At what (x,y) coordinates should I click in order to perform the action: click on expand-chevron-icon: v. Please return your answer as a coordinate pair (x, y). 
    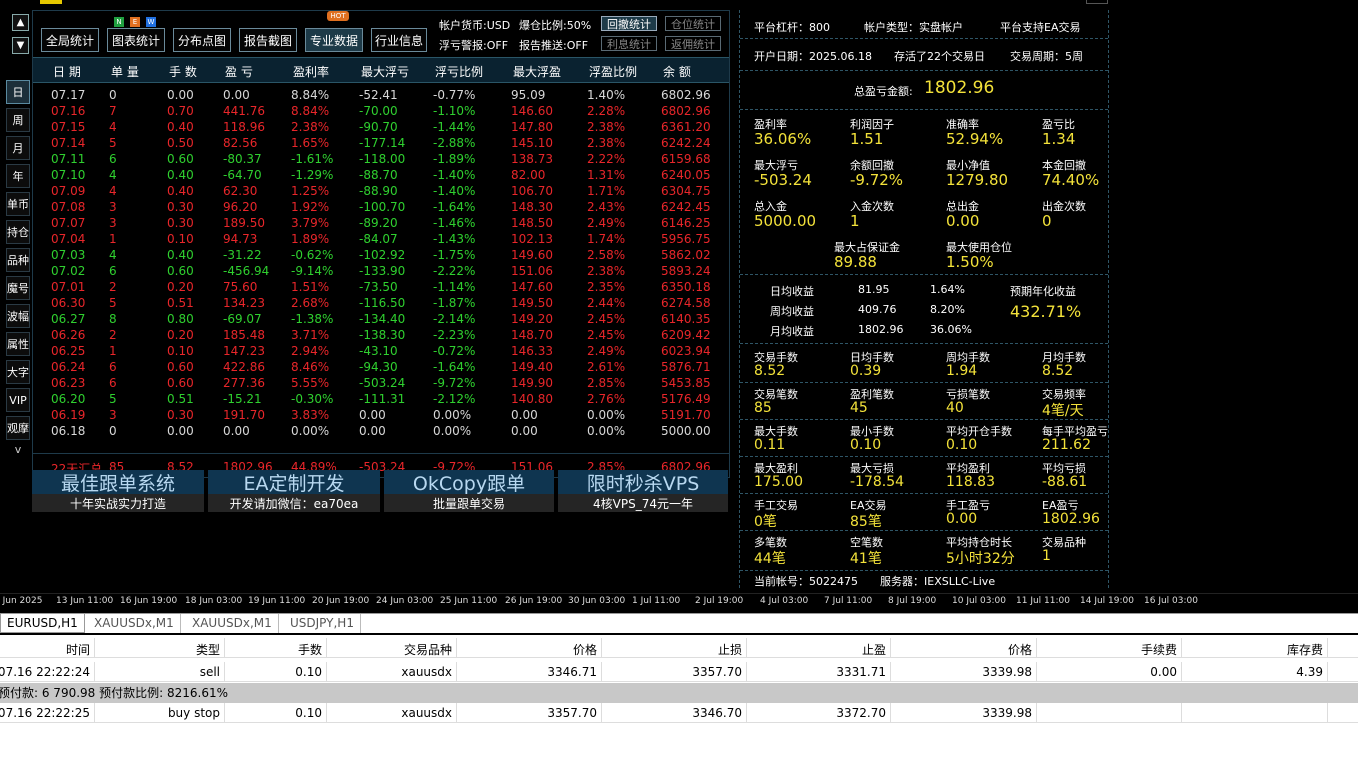
    Looking at the image, I should click on (18, 451).